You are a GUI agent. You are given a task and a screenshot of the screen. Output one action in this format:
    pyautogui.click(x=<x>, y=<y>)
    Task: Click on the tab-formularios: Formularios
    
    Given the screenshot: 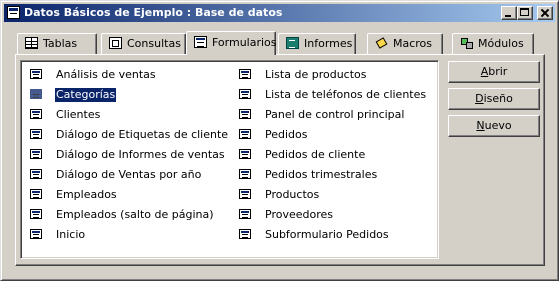 What is the action you would take?
    pyautogui.click(x=231, y=43)
    